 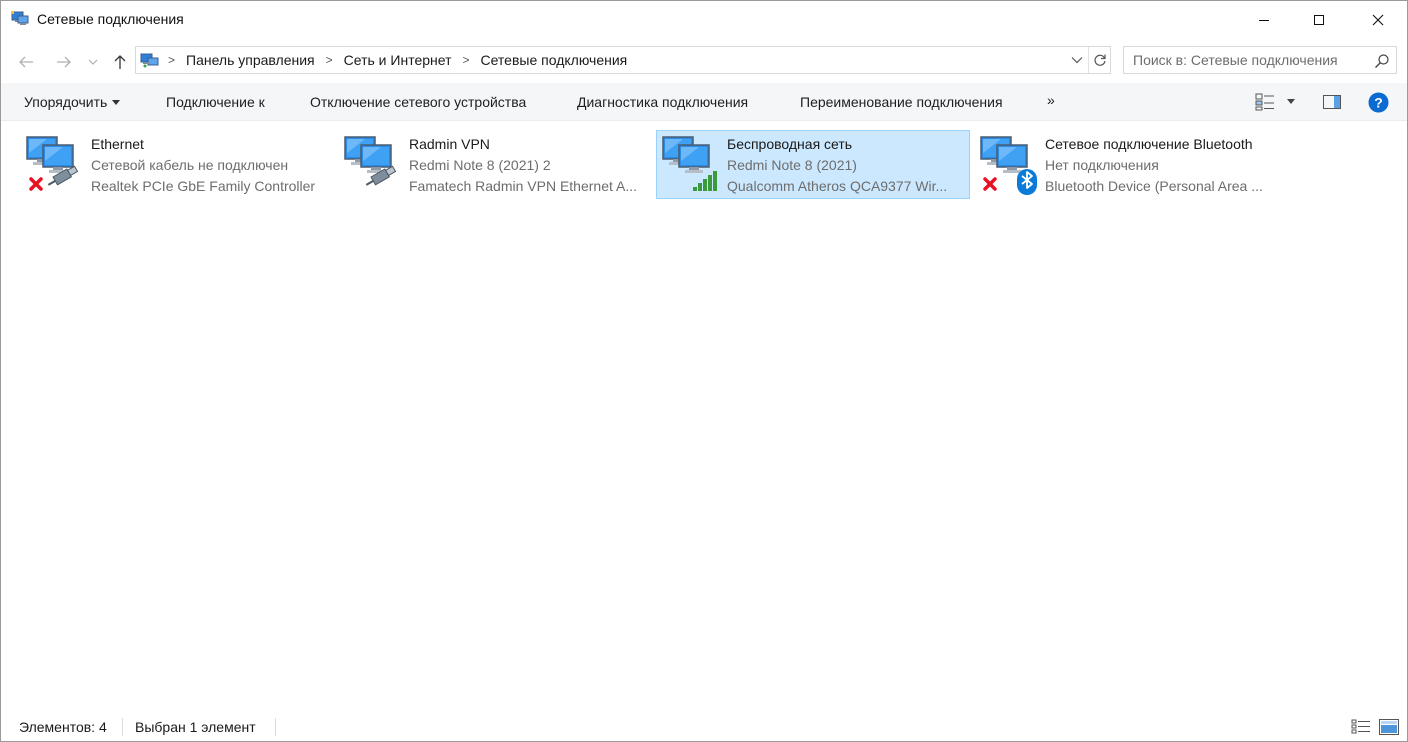 What do you see at coordinates (1265, 102) in the screenshot?
I see `change-view-icon` at bounding box center [1265, 102].